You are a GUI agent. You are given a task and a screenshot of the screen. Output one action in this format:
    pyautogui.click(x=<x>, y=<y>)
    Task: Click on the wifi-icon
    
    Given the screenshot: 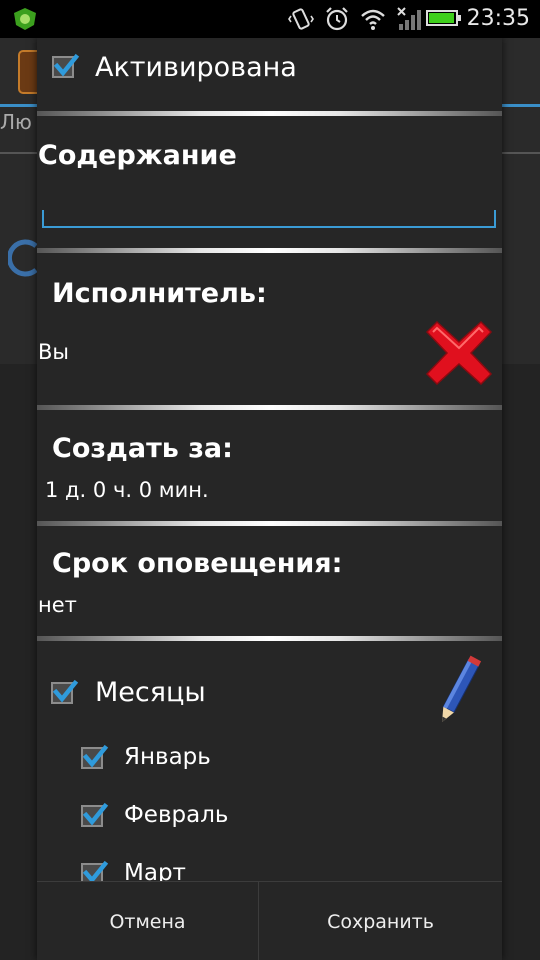 What is the action you would take?
    pyautogui.click(x=373, y=19)
    